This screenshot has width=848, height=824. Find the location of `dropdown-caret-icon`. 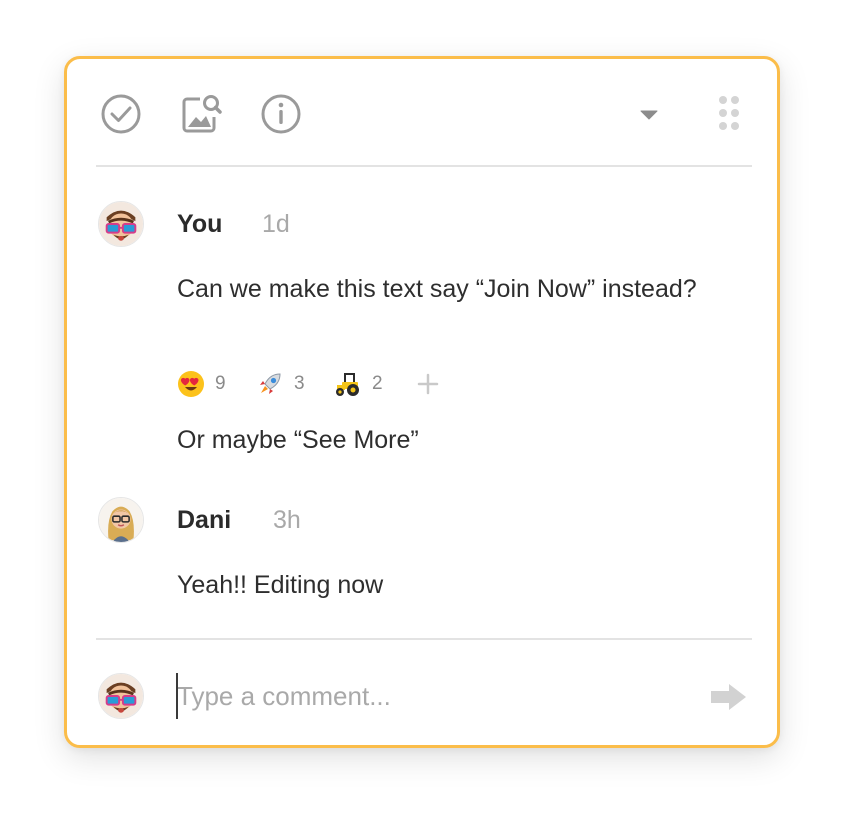

dropdown-caret-icon is located at coordinates (649, 114).